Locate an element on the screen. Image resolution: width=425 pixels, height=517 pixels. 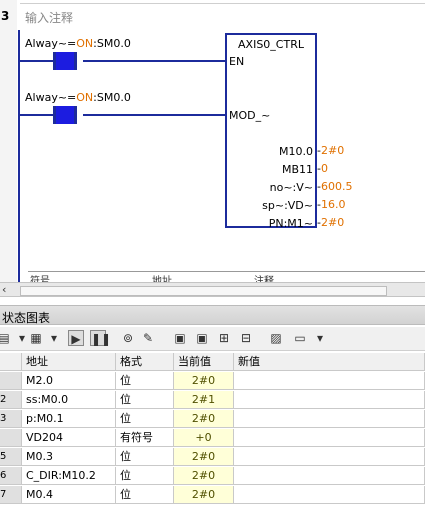
table-row: 3 p:M0.1 位 2#0 is located at coordinates (212, 419).